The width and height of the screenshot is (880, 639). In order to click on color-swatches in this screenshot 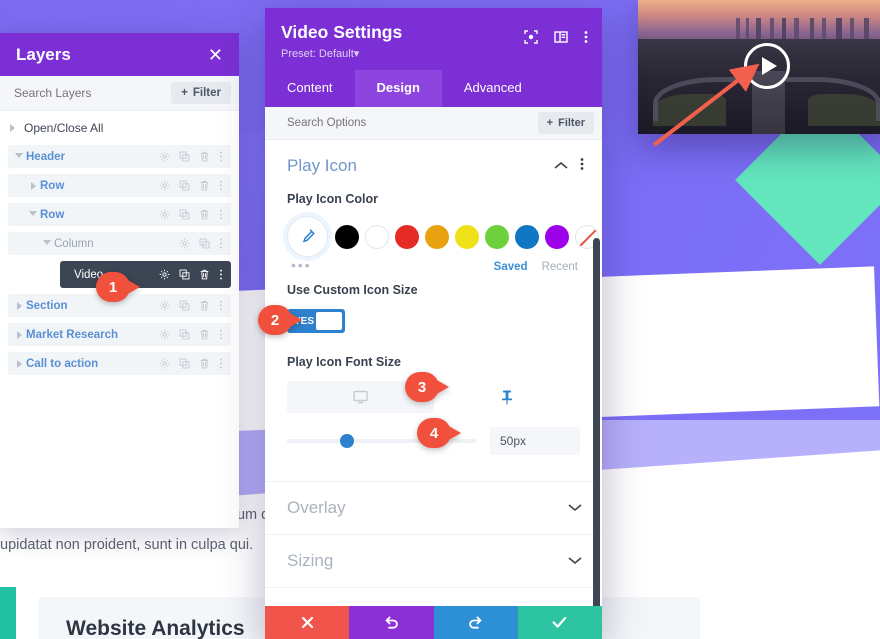, I will do `click(467, 236)`.